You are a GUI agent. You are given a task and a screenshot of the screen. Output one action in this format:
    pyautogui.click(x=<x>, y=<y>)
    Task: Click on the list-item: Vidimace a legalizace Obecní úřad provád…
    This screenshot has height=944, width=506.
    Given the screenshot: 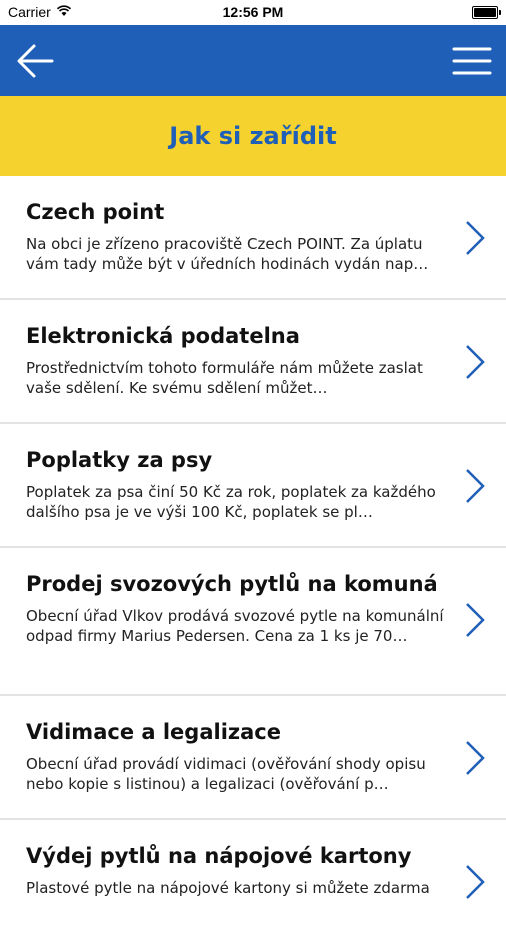 What is the action you would take?
    pyautogui.click(x=253, y=758)
    